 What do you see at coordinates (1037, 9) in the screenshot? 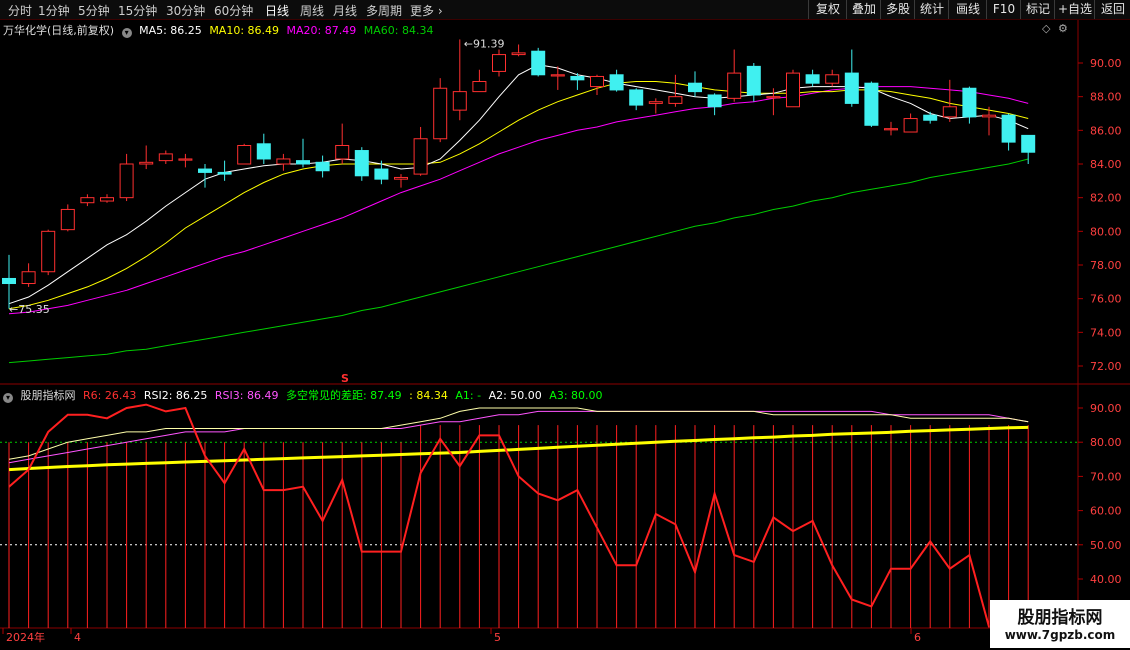
I see `mark-button: 标记` at bounding box center [1037, 9].